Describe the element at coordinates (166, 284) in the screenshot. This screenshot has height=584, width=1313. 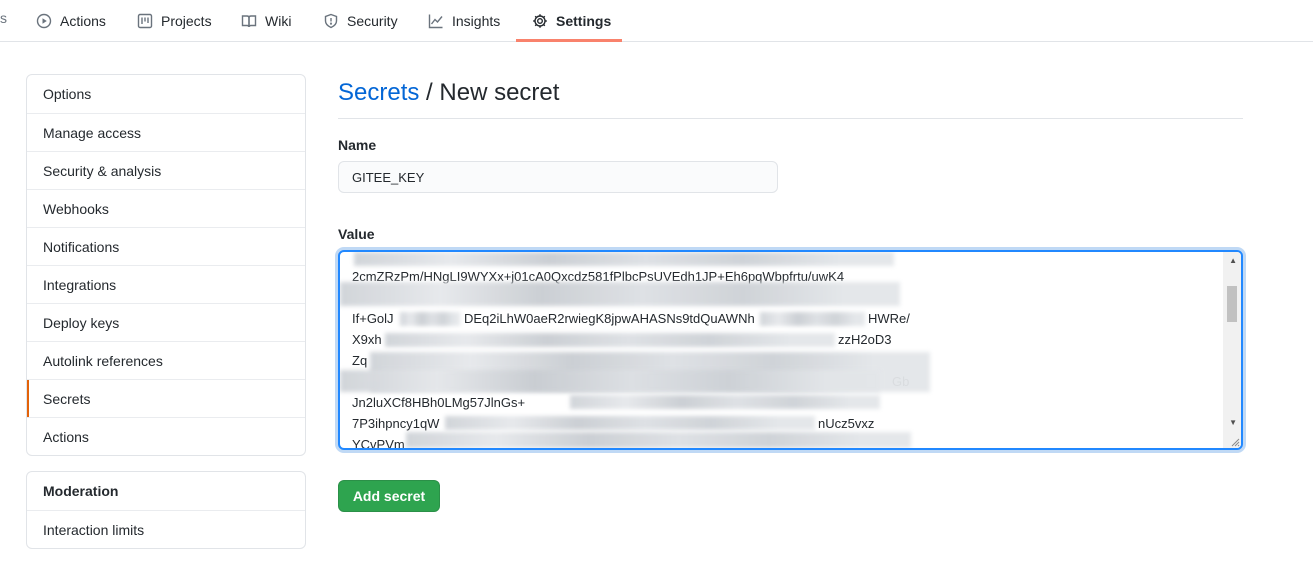
I see `sidebar-item-integrations: Integrations` at that location.